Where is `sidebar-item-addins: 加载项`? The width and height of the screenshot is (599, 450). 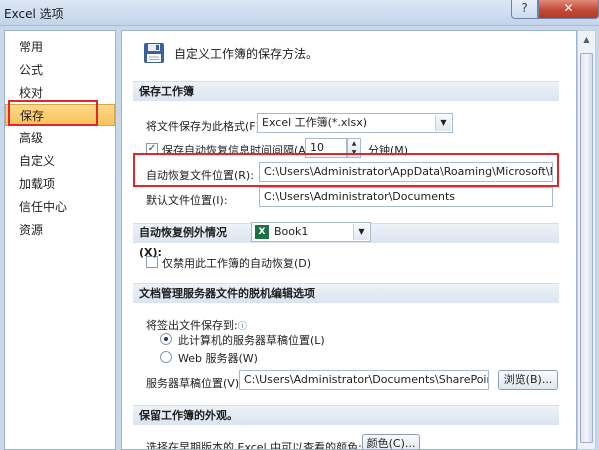 sidebar-item-addins: 加载项 is located at coordinates (60, 184).